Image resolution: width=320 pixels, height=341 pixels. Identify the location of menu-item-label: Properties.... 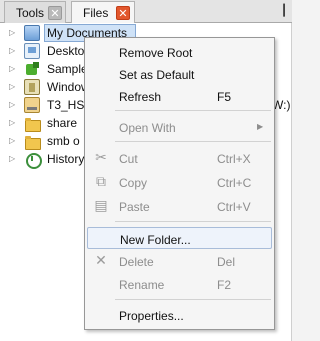
(151, 316).